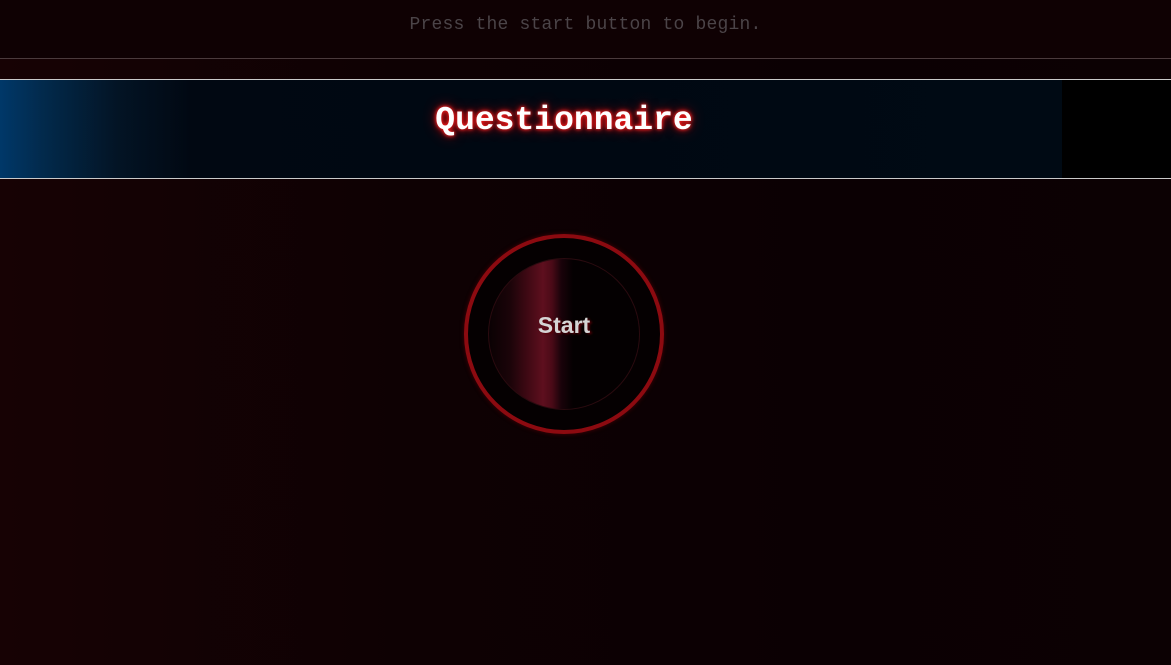 Image resolution: width=1171 pixels, height=665 pixels. Describe the element at coordinates (564, 120) in the screenshot. I see `page-title: Questionnaire` at that location.